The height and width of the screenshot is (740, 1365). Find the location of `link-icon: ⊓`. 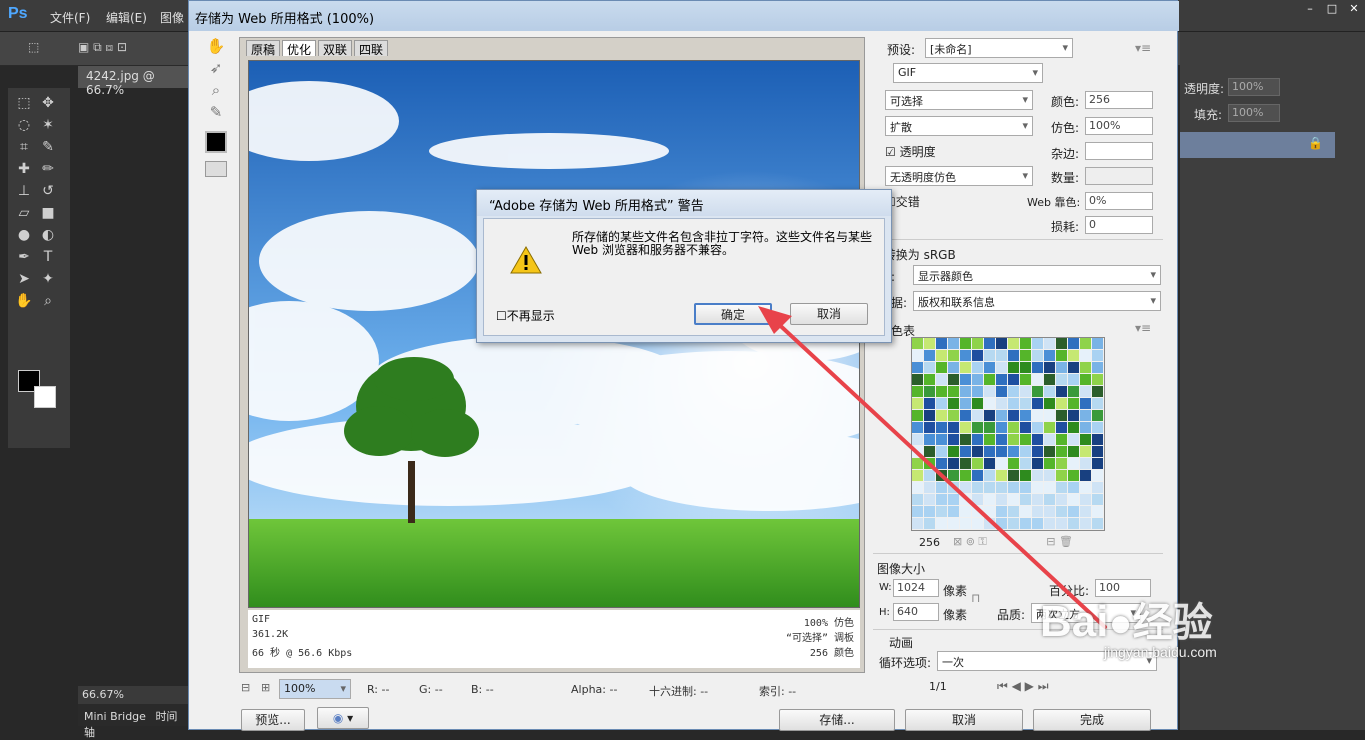

link-icon: ⊓ is located at coordinates (975, 598).